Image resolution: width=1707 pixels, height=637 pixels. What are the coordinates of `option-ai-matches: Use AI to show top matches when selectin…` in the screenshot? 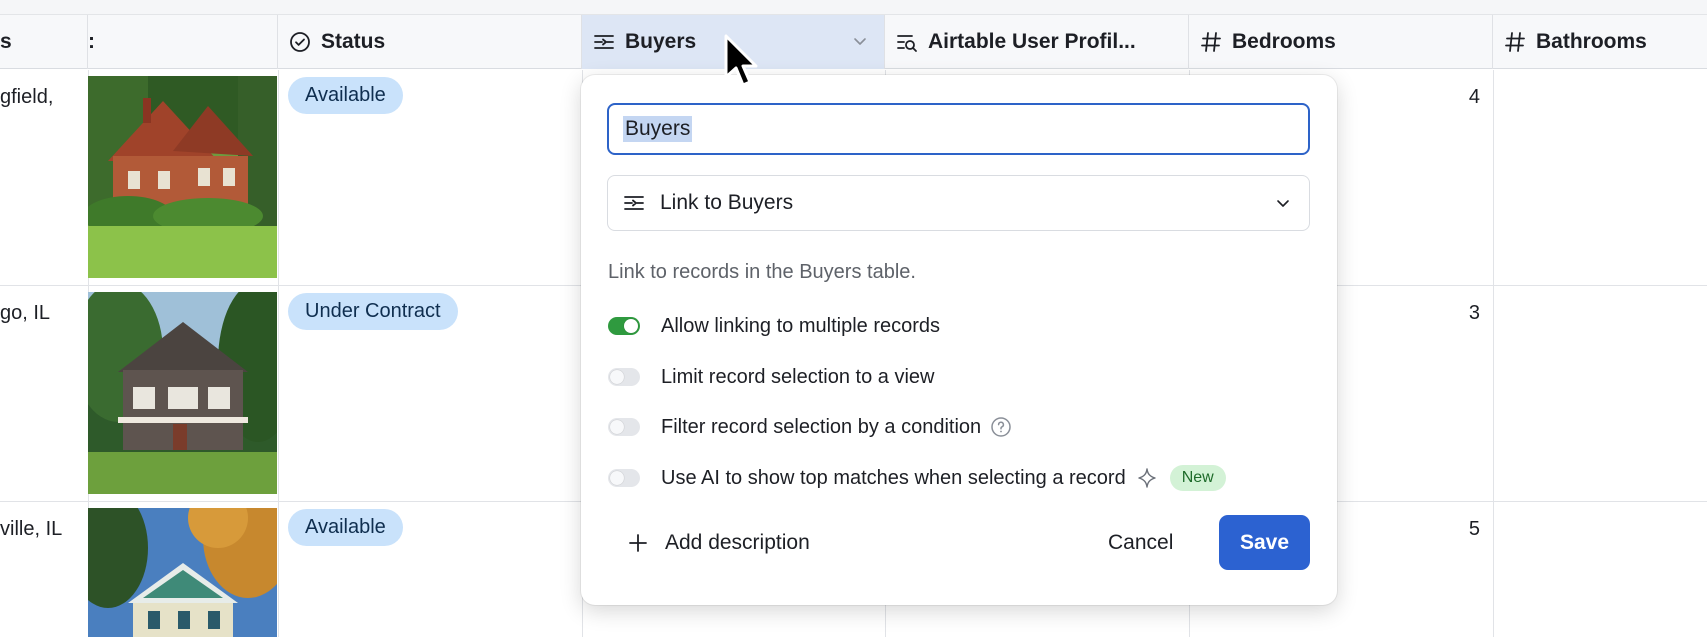 It's located at (917, 478).